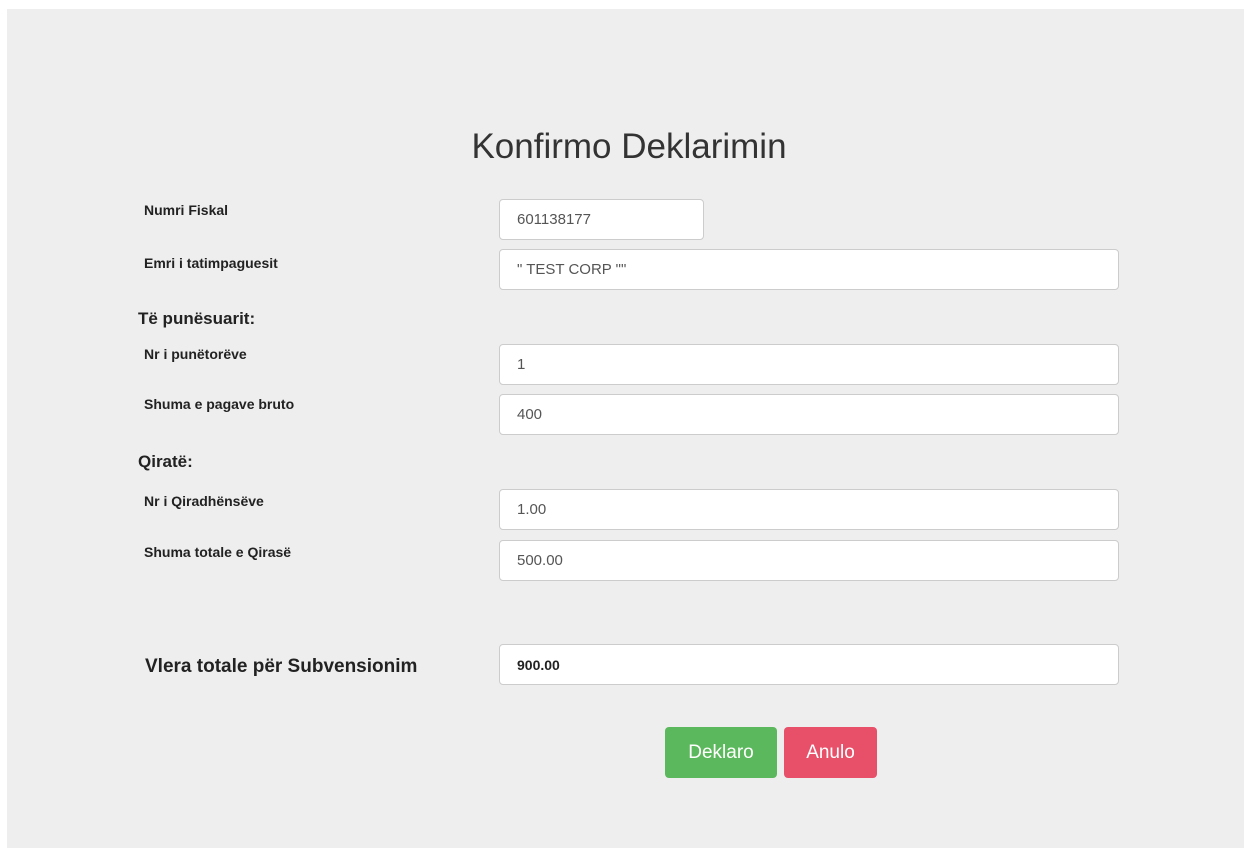 This screenshot has height=848, width=1244. Describe the element at coordinates (195, 354) in the screenshot. I see `employee-count-label: Nr i punëtorëve` at that location.